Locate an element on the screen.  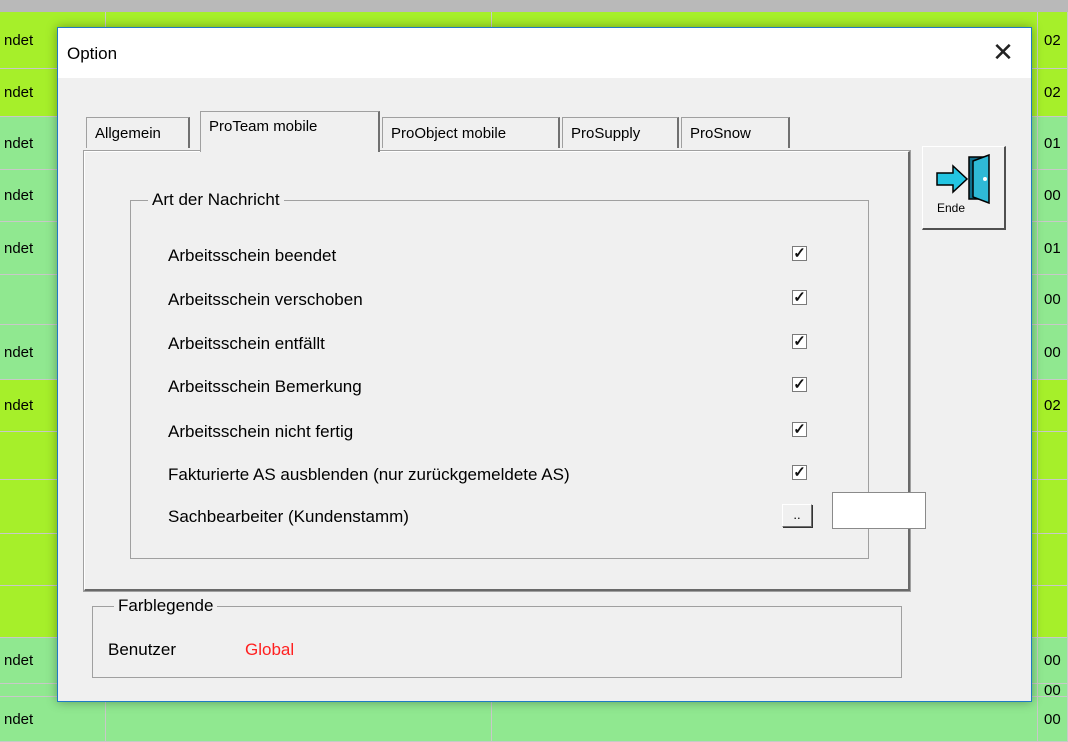
tab-proteam-mobile: ProTeam mobile is located at coordinates (290, 131).